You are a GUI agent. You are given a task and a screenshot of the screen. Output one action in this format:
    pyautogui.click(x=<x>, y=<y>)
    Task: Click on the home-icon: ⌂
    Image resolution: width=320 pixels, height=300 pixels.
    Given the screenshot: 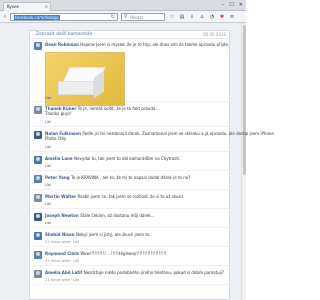 What is the action you would take?
    pyautogui.click(x=202, y=17)
    